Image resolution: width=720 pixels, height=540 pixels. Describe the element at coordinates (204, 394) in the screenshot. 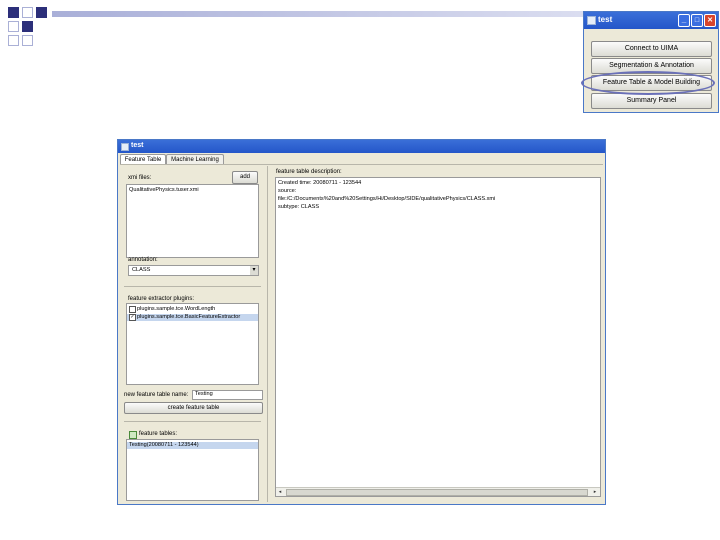

I see `feature-table-name-value: Testing` at that location.